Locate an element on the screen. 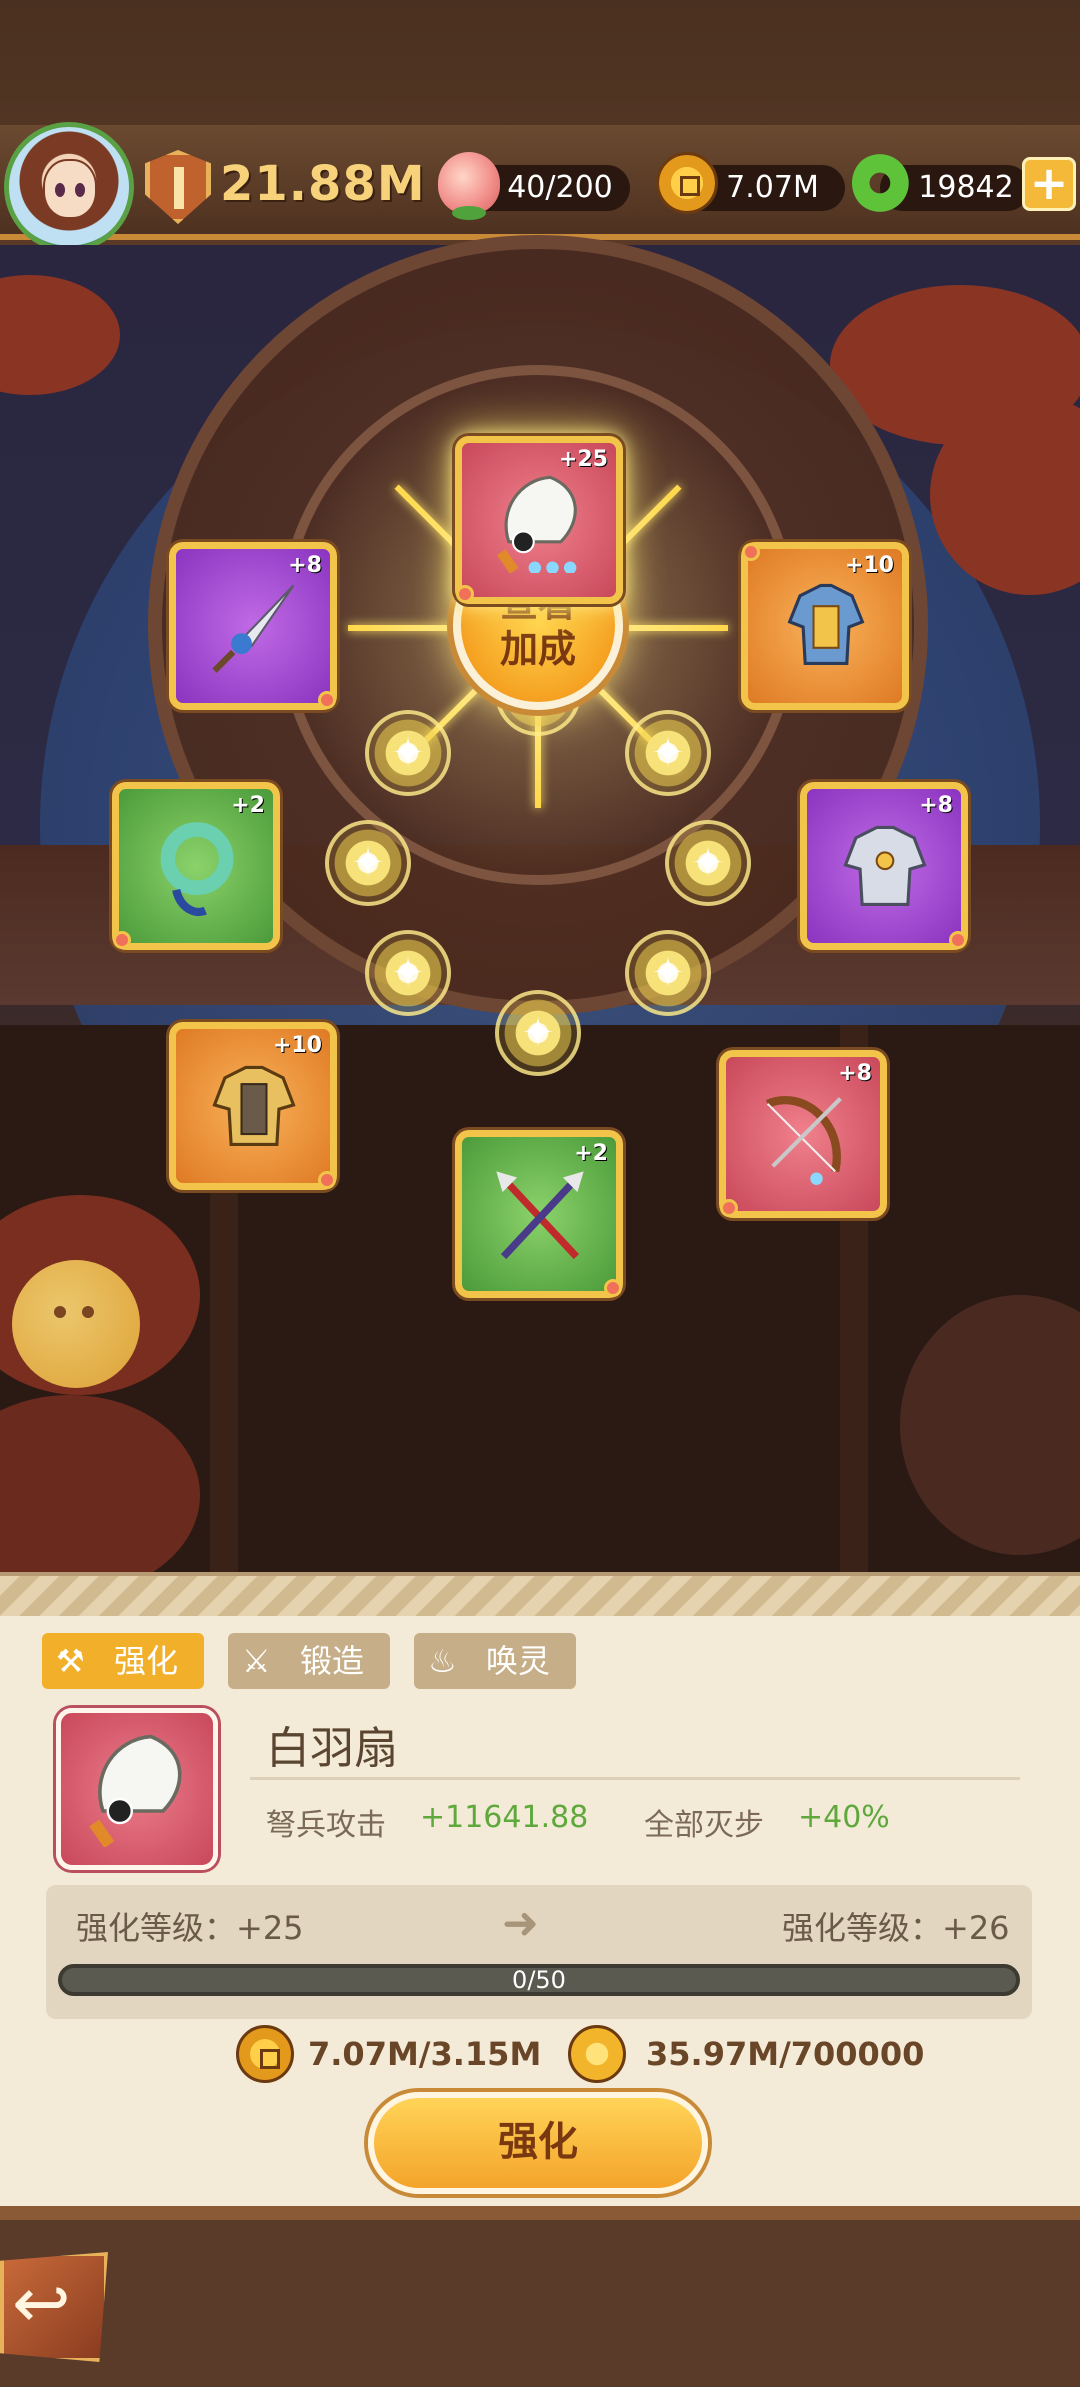 The width and height of the screenshot is (1080, 2387). twin-spears-icon is located at coordinates (540, 1215).